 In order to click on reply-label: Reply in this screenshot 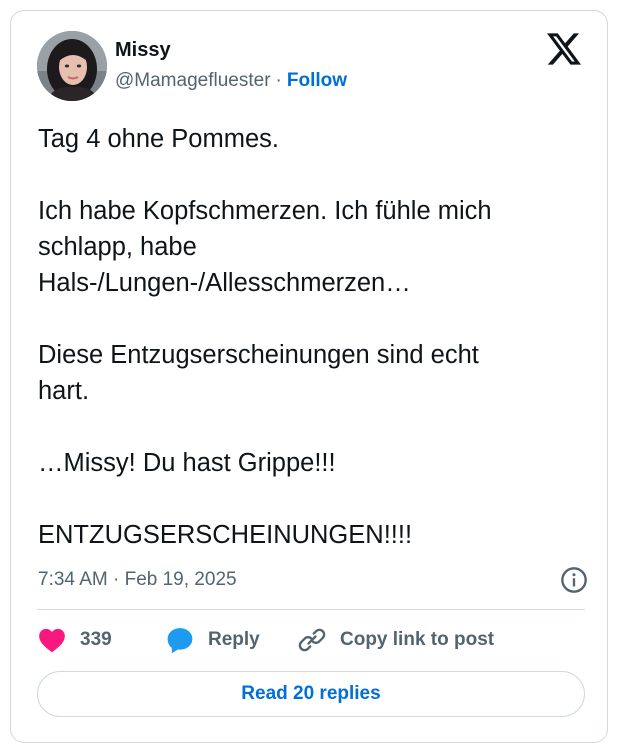, I will do `click(234, 639)`.